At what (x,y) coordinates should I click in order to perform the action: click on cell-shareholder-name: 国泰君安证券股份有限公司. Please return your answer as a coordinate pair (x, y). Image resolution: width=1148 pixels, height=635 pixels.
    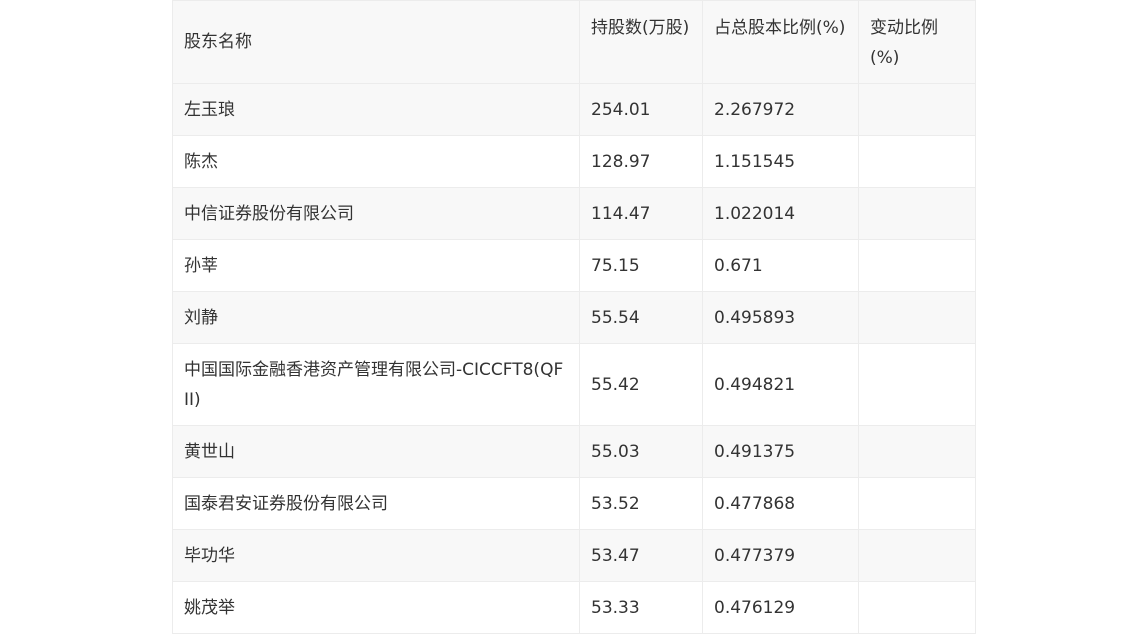
    Looking at the image, I should click on (376, 503).